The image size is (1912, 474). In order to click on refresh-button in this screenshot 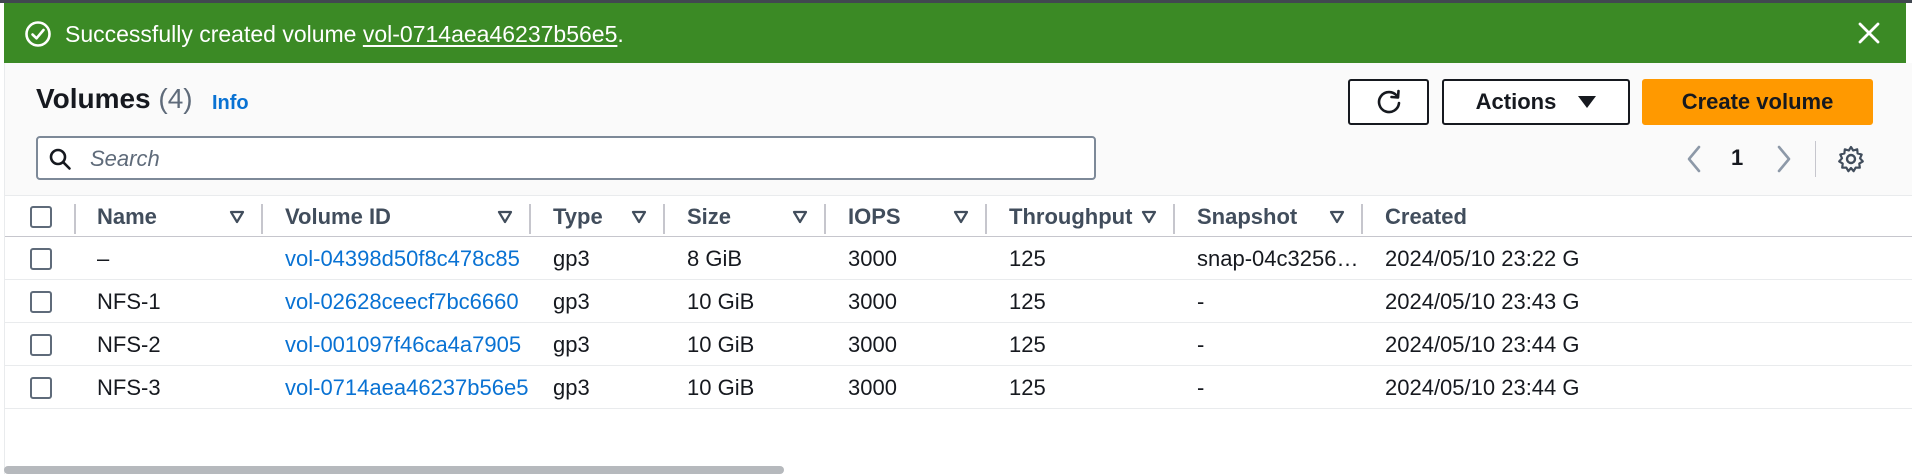, I will do `click(1388, 102)`.